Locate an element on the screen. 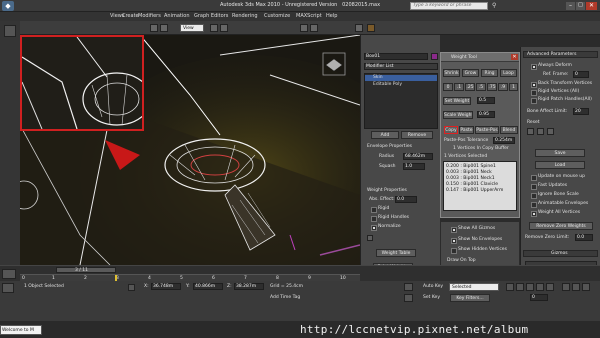 The height and width of the screenshot is (338, 600). normalize-checkbox is located at coordinates (374, 228).